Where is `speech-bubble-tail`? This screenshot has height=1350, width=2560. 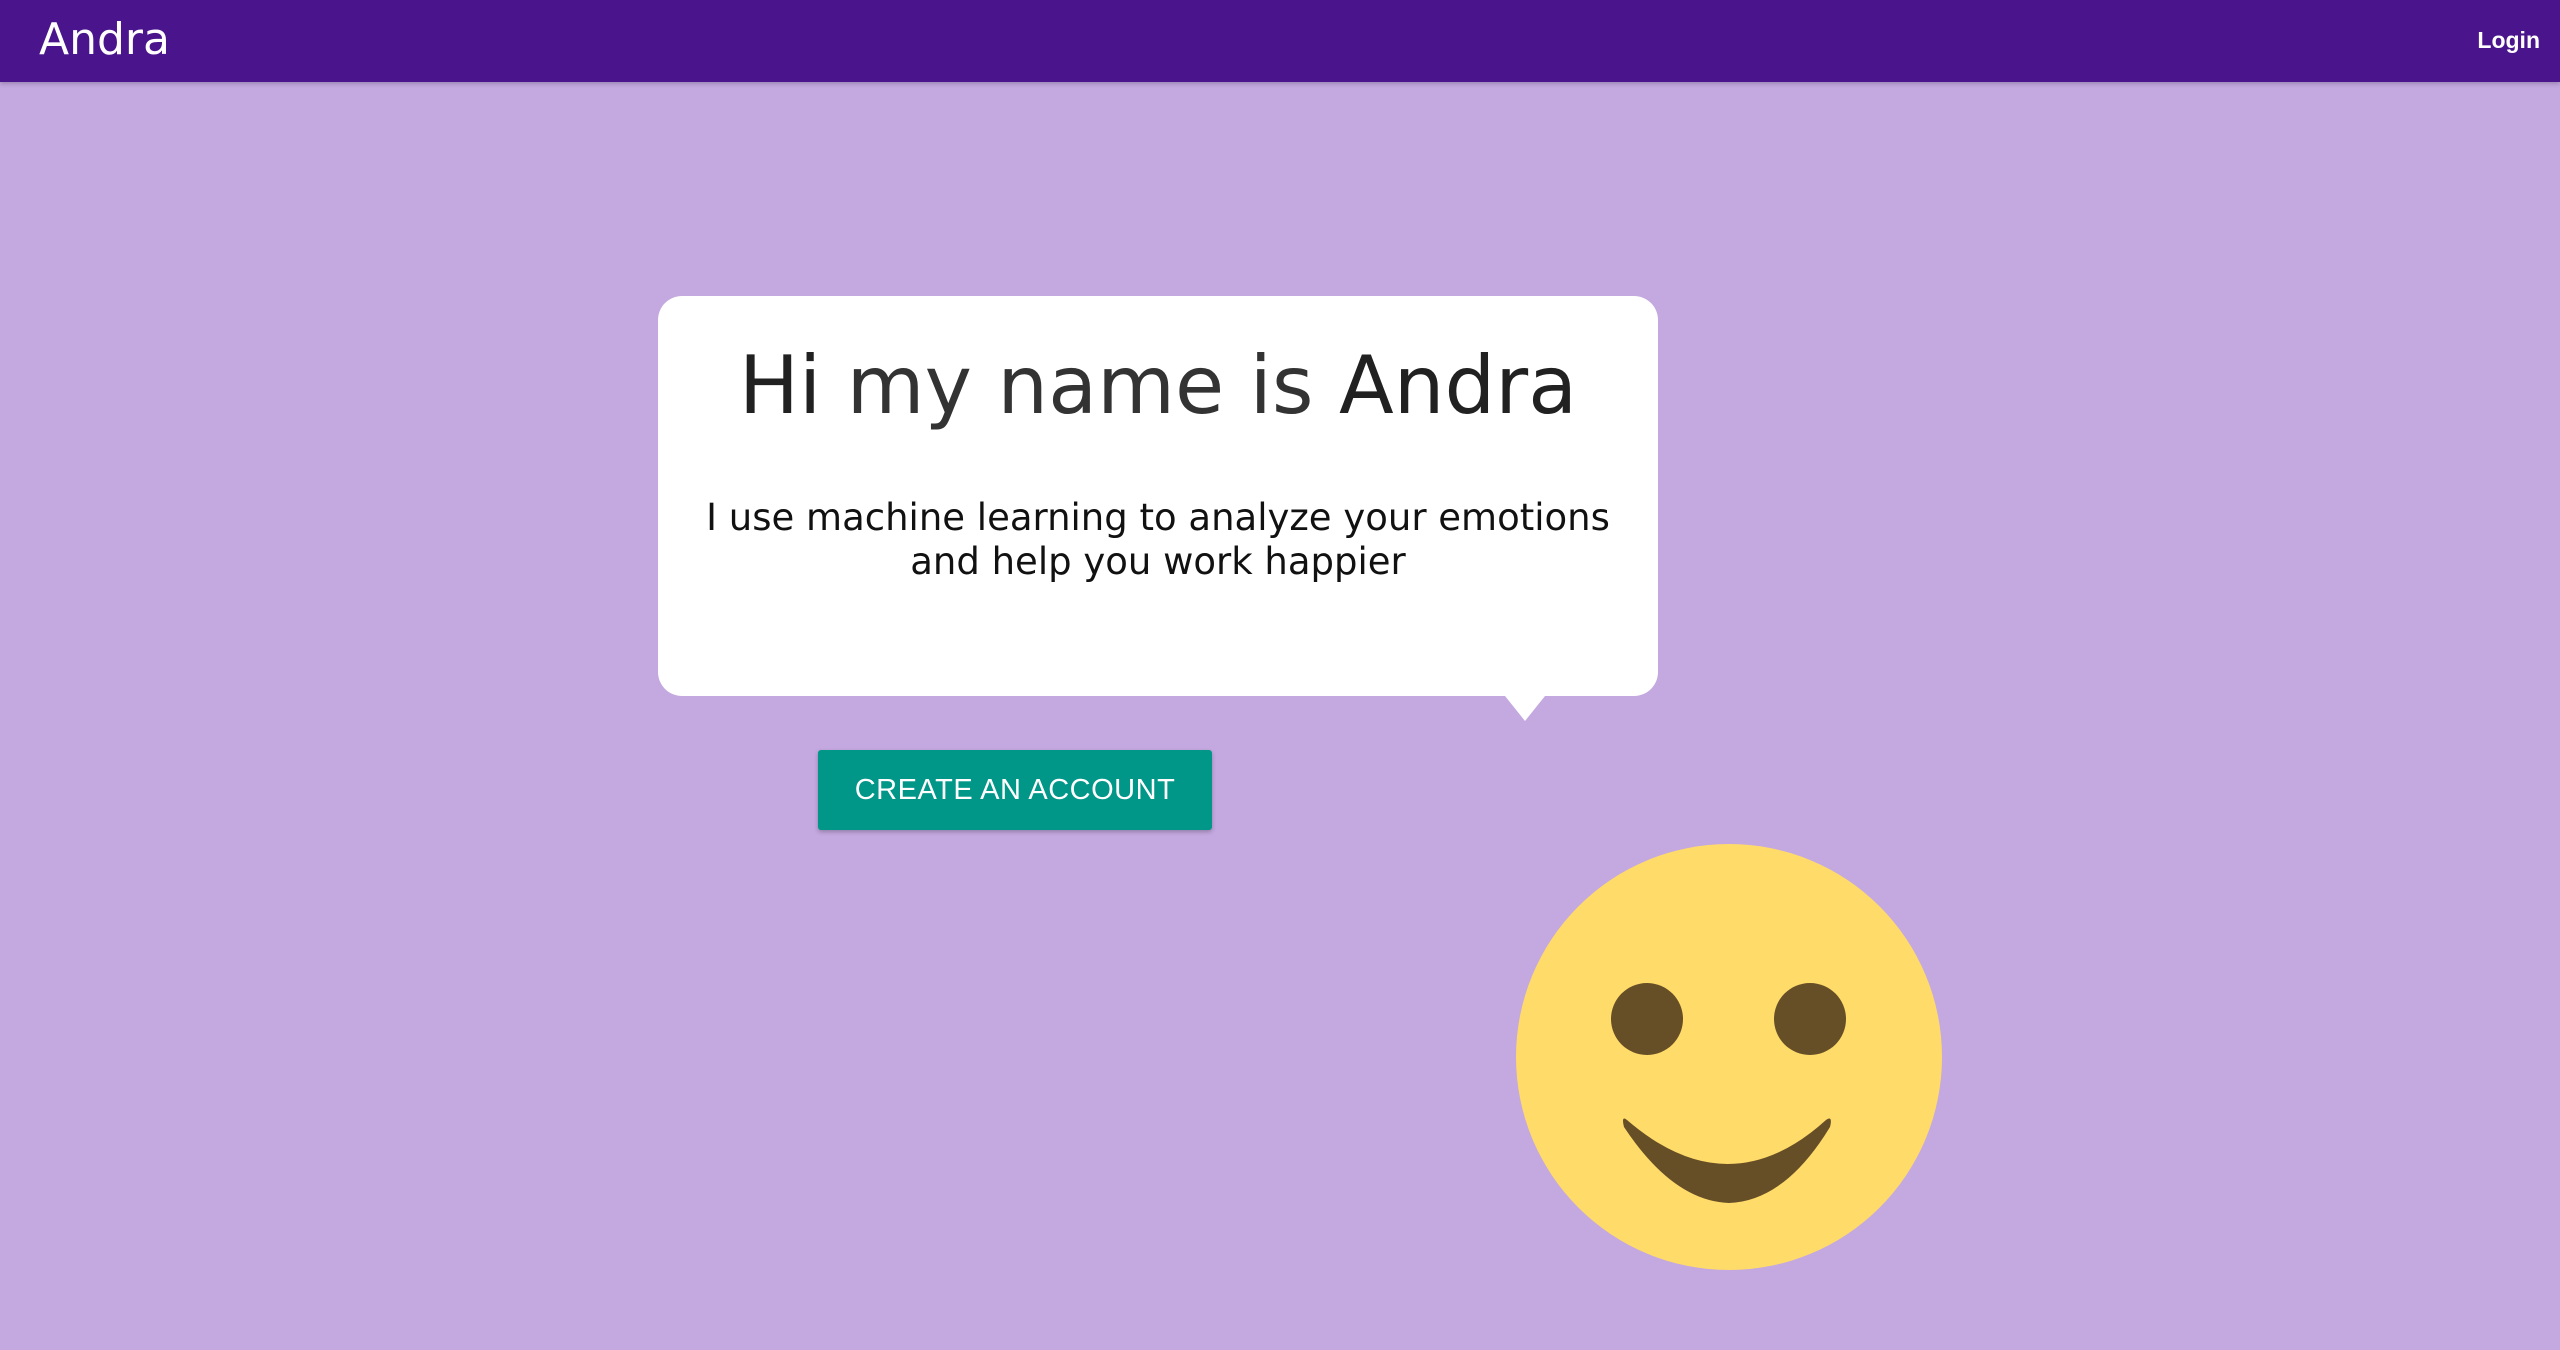 speech-bubble-tail is located at coordinates (1525, 708).